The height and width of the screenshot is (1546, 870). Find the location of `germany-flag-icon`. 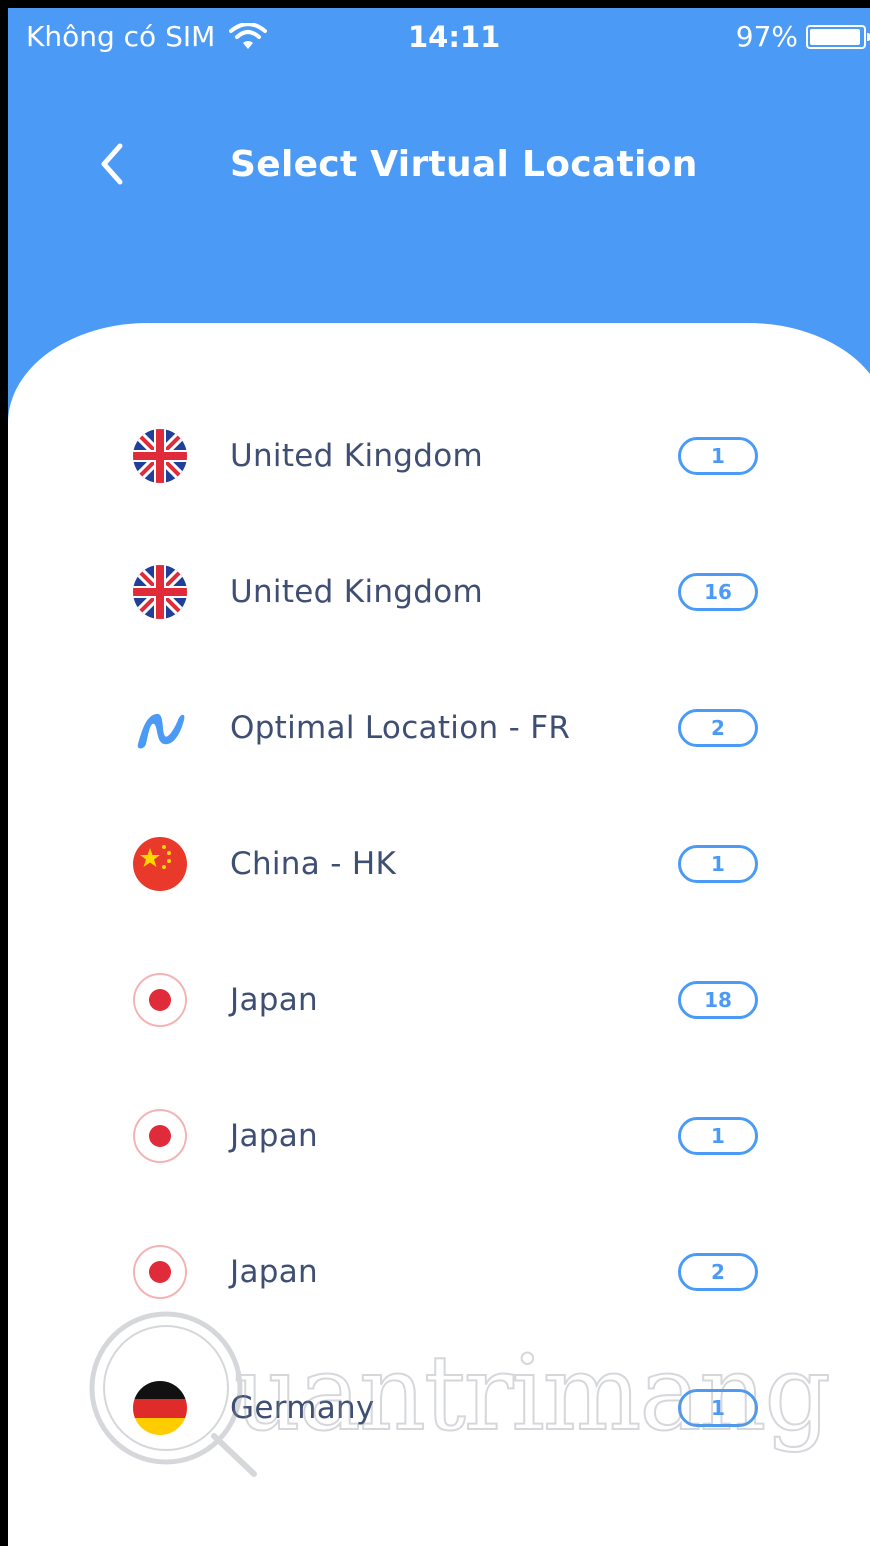

germany-flag-icon is located at coordinates (160, 1408).